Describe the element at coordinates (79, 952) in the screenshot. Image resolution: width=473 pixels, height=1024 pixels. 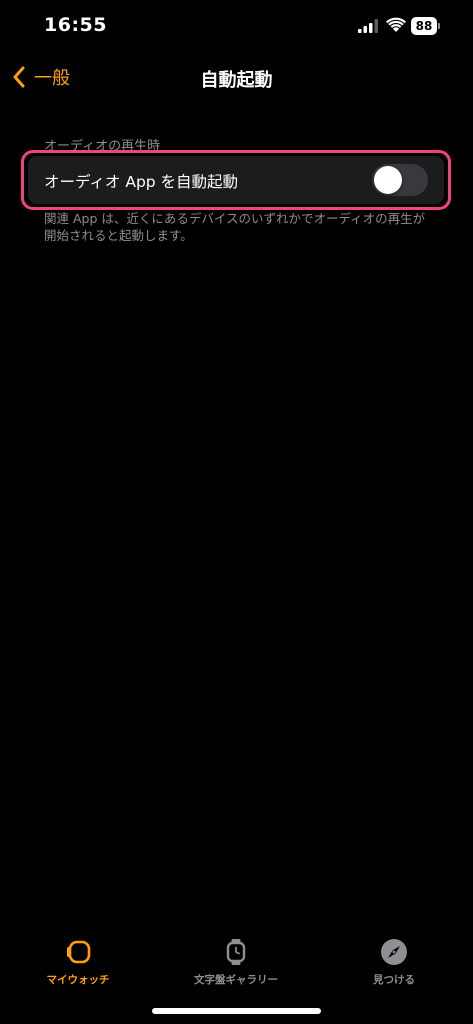
I see `my-watch-icon` at that location.